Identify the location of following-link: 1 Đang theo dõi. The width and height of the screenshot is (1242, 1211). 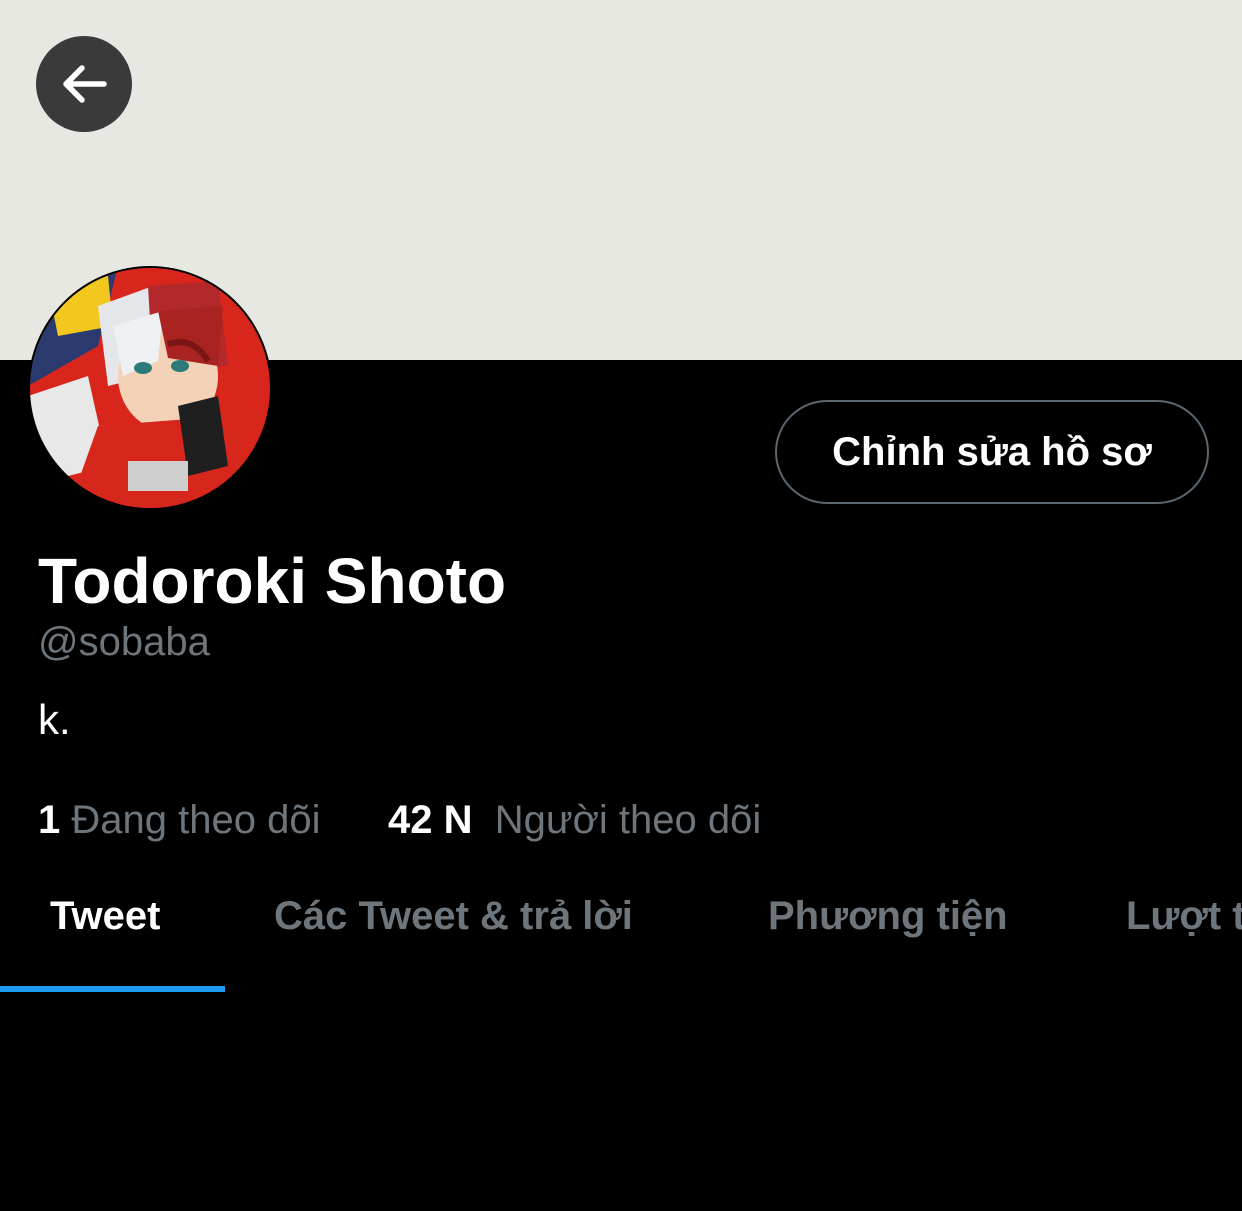
(179, 820).